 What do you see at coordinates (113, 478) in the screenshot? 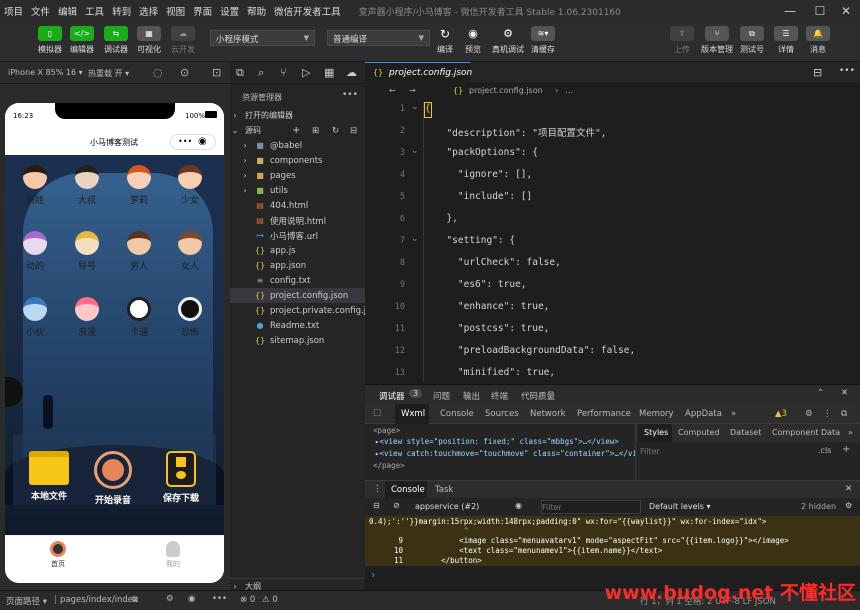
I see `start-record-button: 开始录音` at bounding box center [113, 478].